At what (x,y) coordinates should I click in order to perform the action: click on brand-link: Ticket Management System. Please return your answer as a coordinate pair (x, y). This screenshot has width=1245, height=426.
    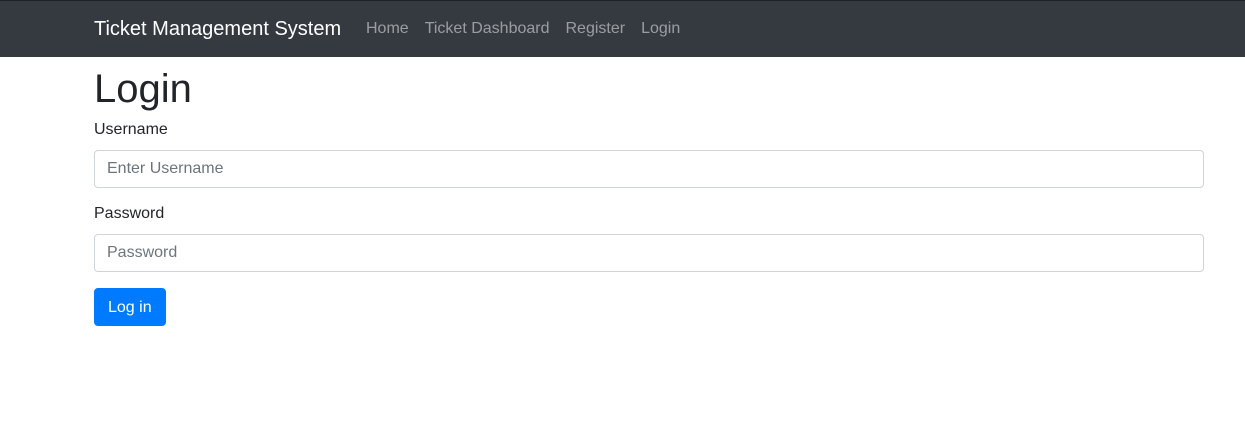
    Looking at the image, I should click on (217, 29).